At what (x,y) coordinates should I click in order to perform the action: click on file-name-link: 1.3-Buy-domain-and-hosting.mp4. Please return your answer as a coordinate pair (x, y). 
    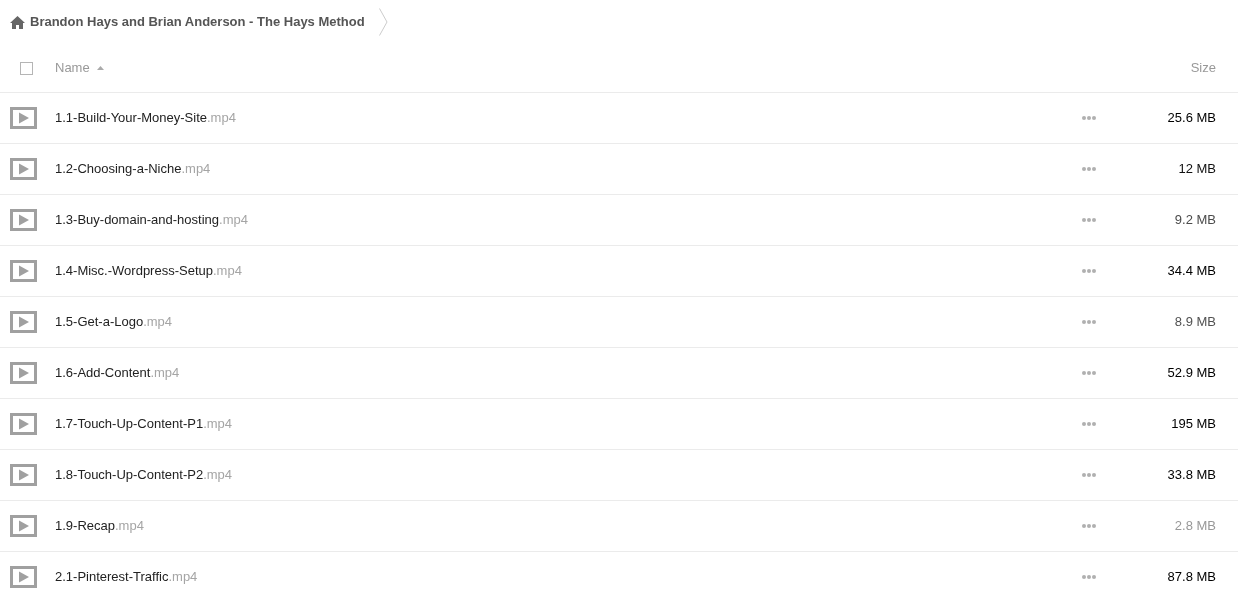
    Looking at the image, I should click on (151, 220).